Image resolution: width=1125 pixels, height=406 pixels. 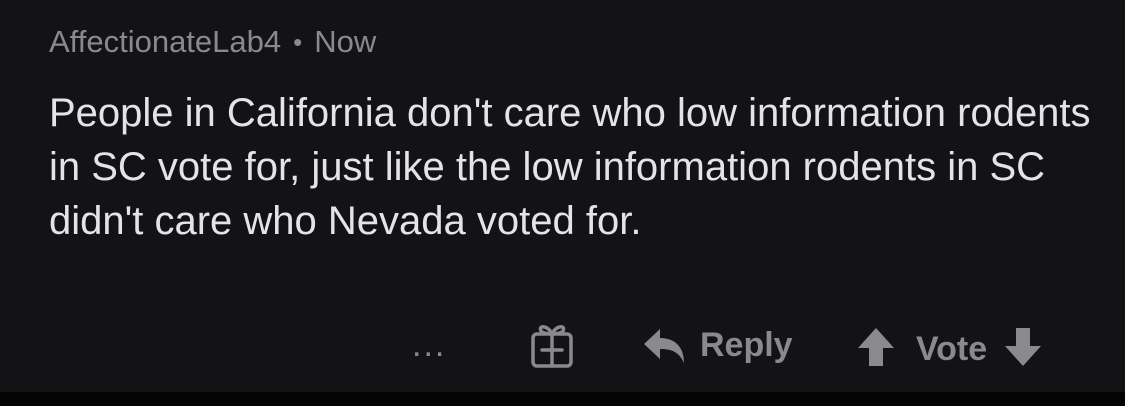 What do you see at coordinates (876, 347) in the screenshot?
I see `arrow-up-icon` at bounding box center [876, 347].